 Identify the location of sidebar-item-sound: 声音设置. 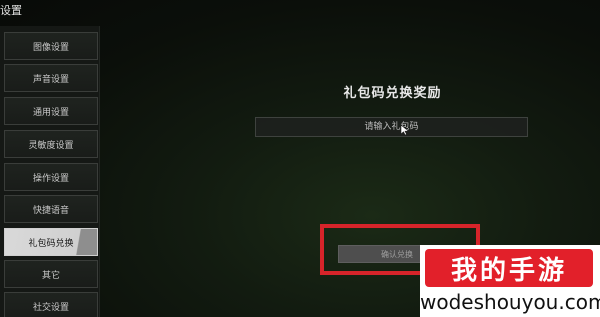
(51, 78).